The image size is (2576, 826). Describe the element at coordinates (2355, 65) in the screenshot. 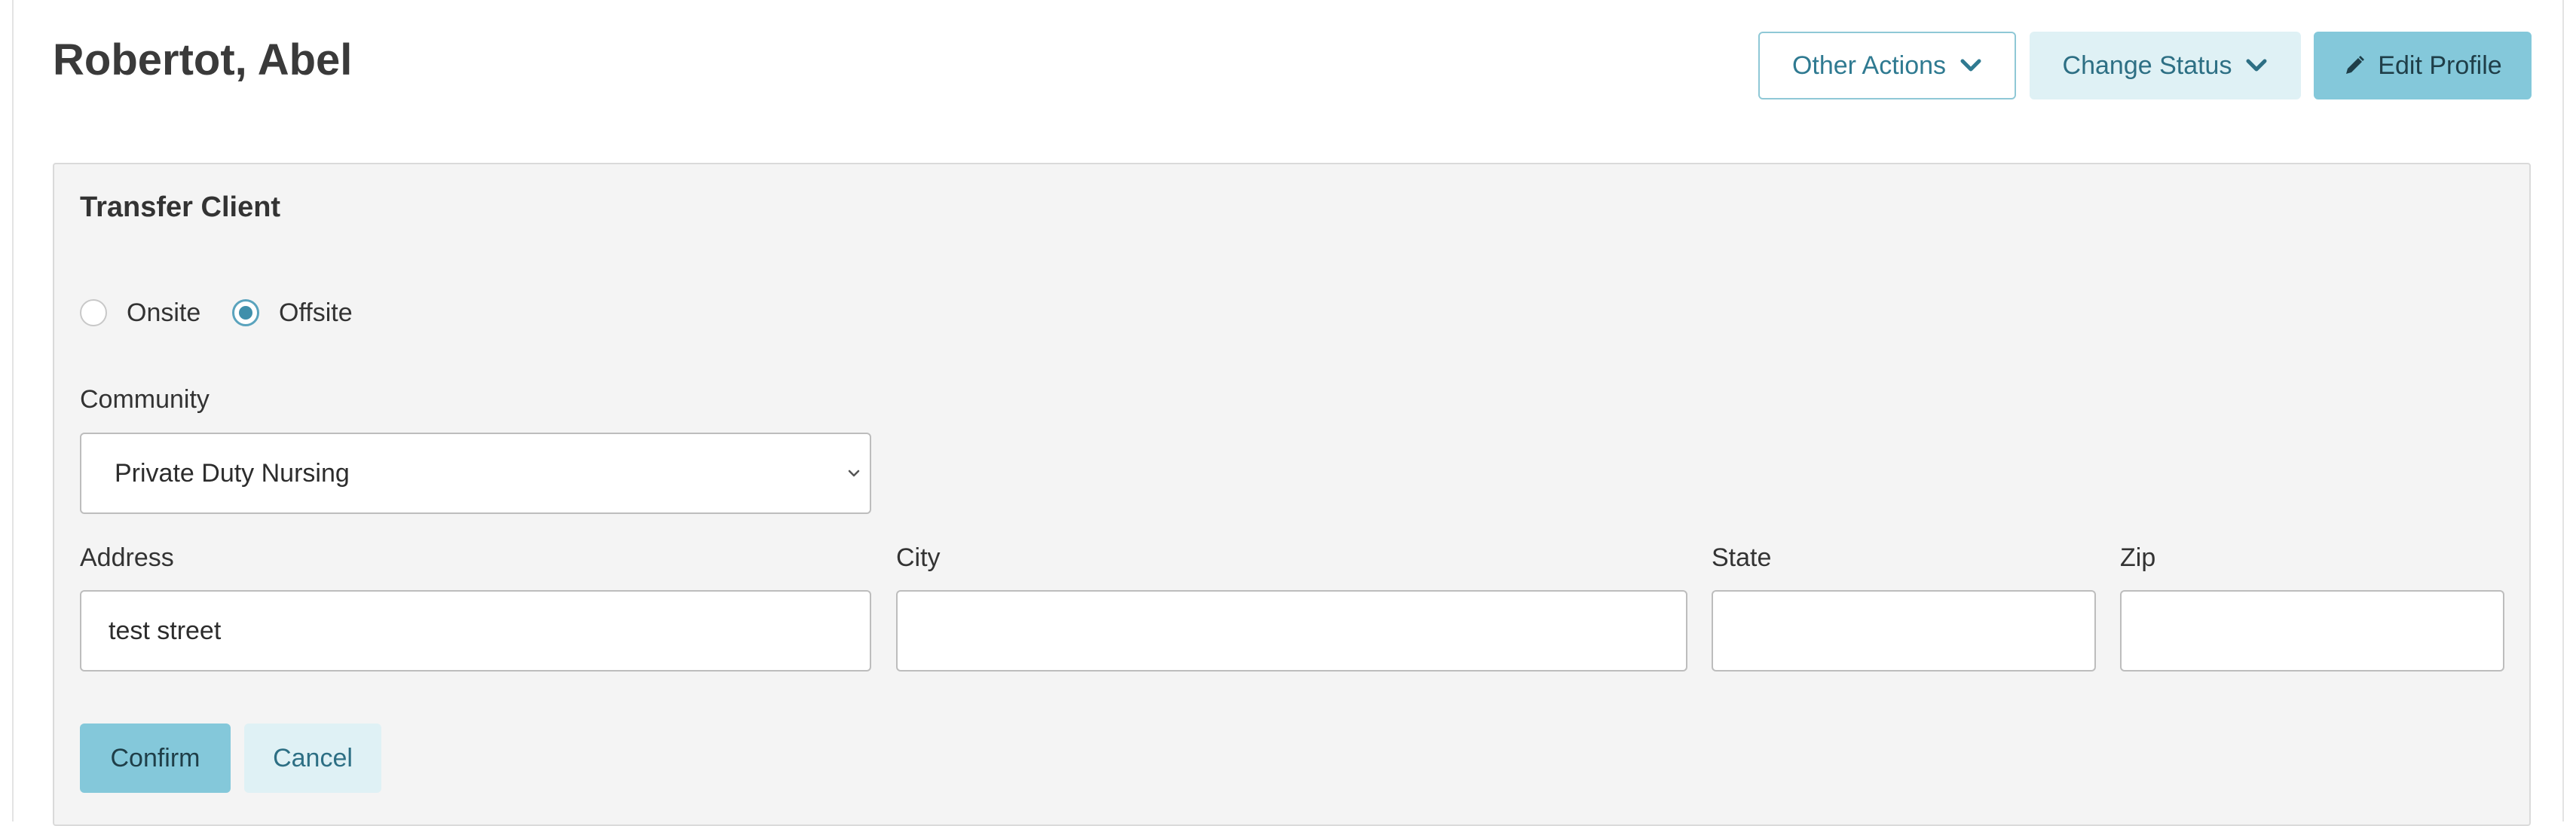

I see `pencil-icon` at that location.